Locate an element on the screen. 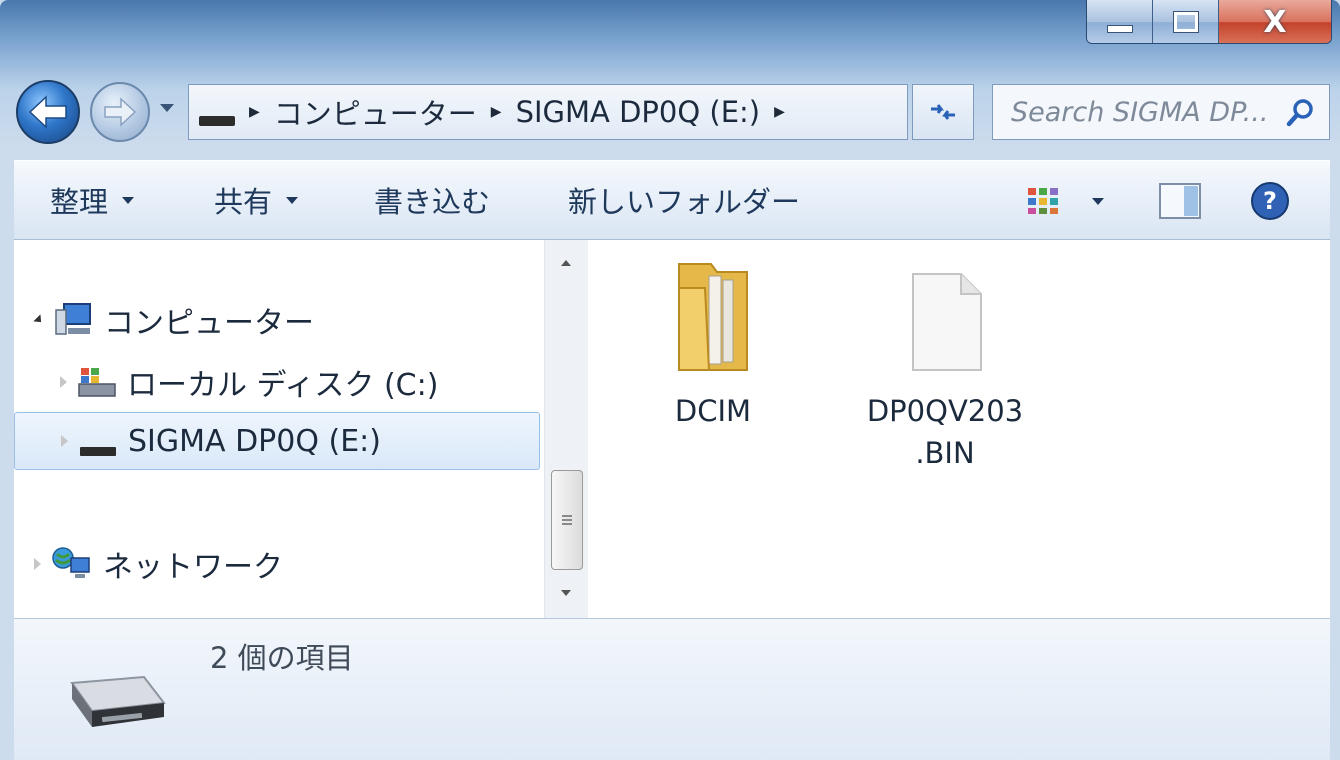 This screenshot has height=760, width=1340. command-bar: 整理 共有 書き込む 新しいフォルダー ? is located at coordinates (672, 200).